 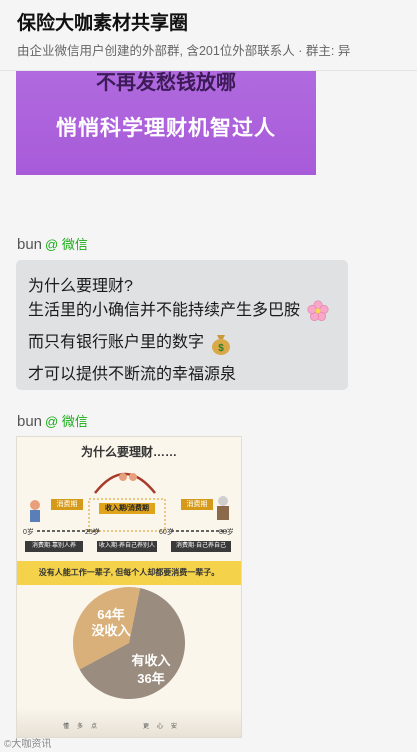 I want to click on cherry-blossom-icon, so click(x=318, y=310).